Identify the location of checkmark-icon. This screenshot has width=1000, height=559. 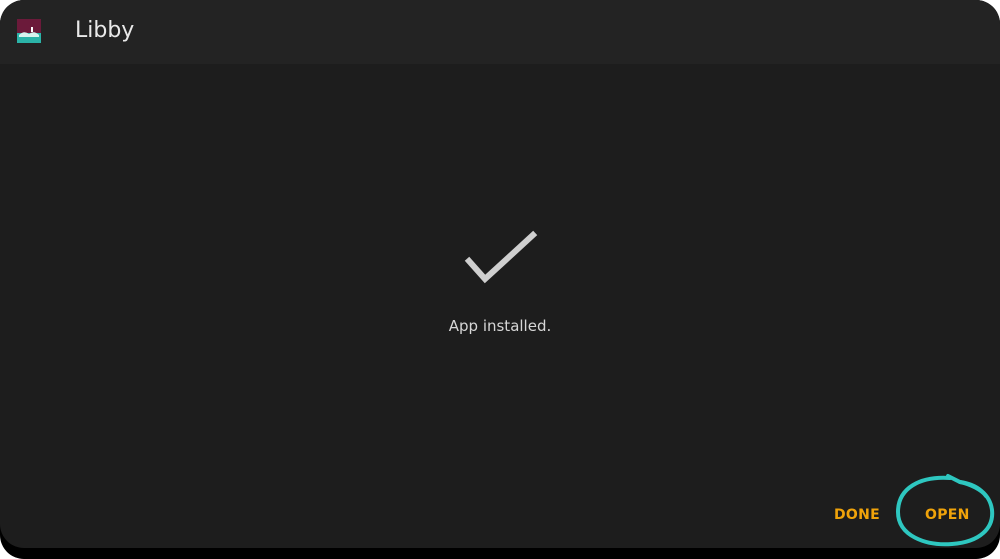
(501, 257).